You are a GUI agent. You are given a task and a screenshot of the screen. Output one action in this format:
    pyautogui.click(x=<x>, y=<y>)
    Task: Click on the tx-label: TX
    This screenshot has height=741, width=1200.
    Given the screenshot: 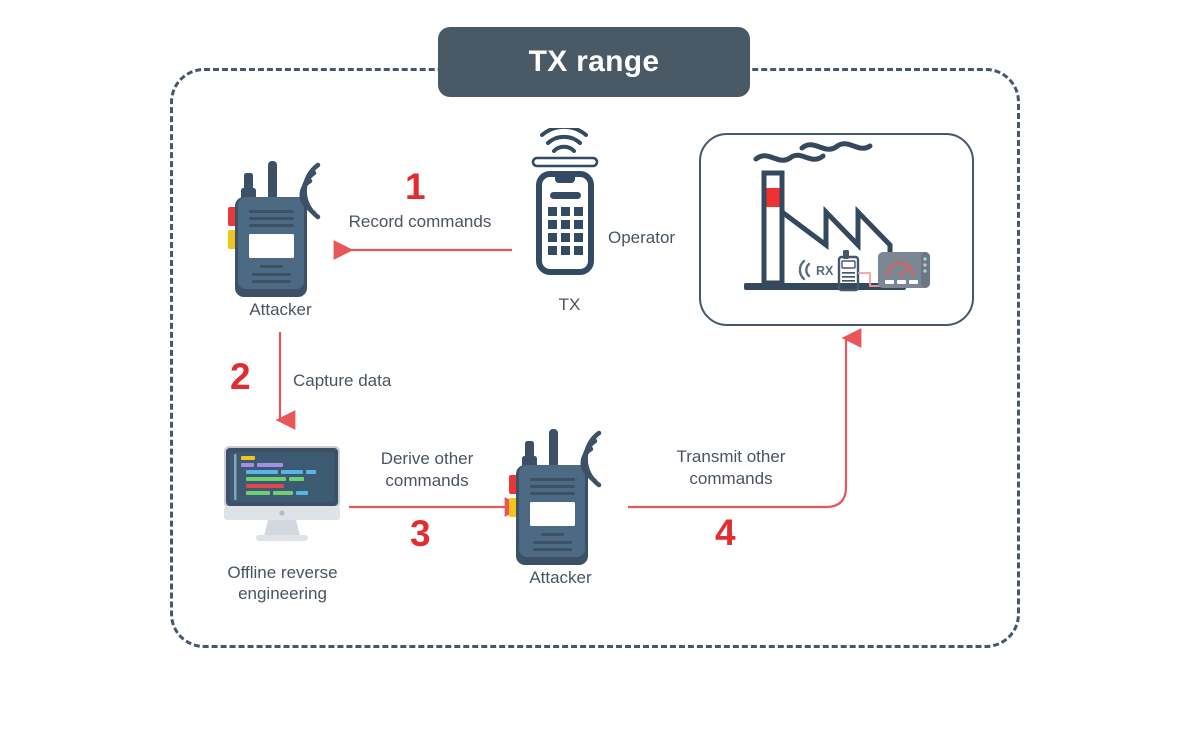 What is the action you would take?
    pyautogui.click(x=569, y=304)
    